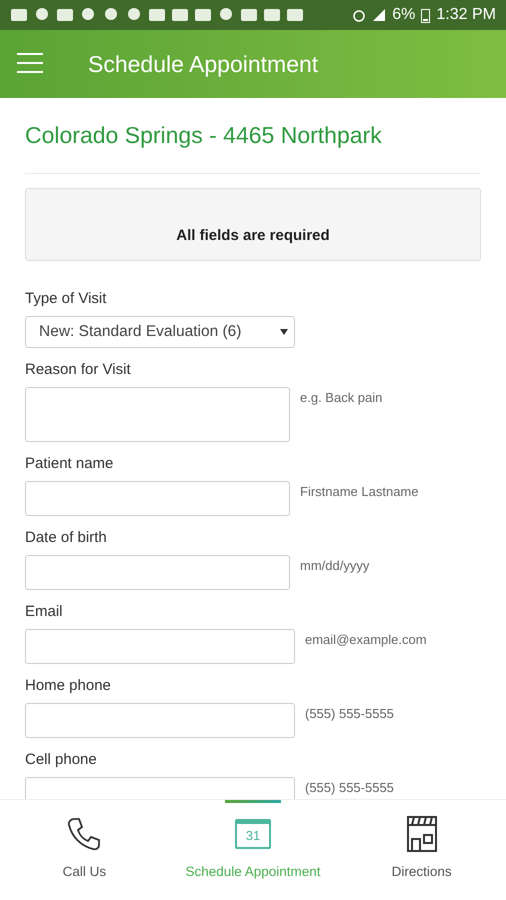 This screenshot has height=900, width=506. I want to click on field-label: Cell phone, so click(61, 759).